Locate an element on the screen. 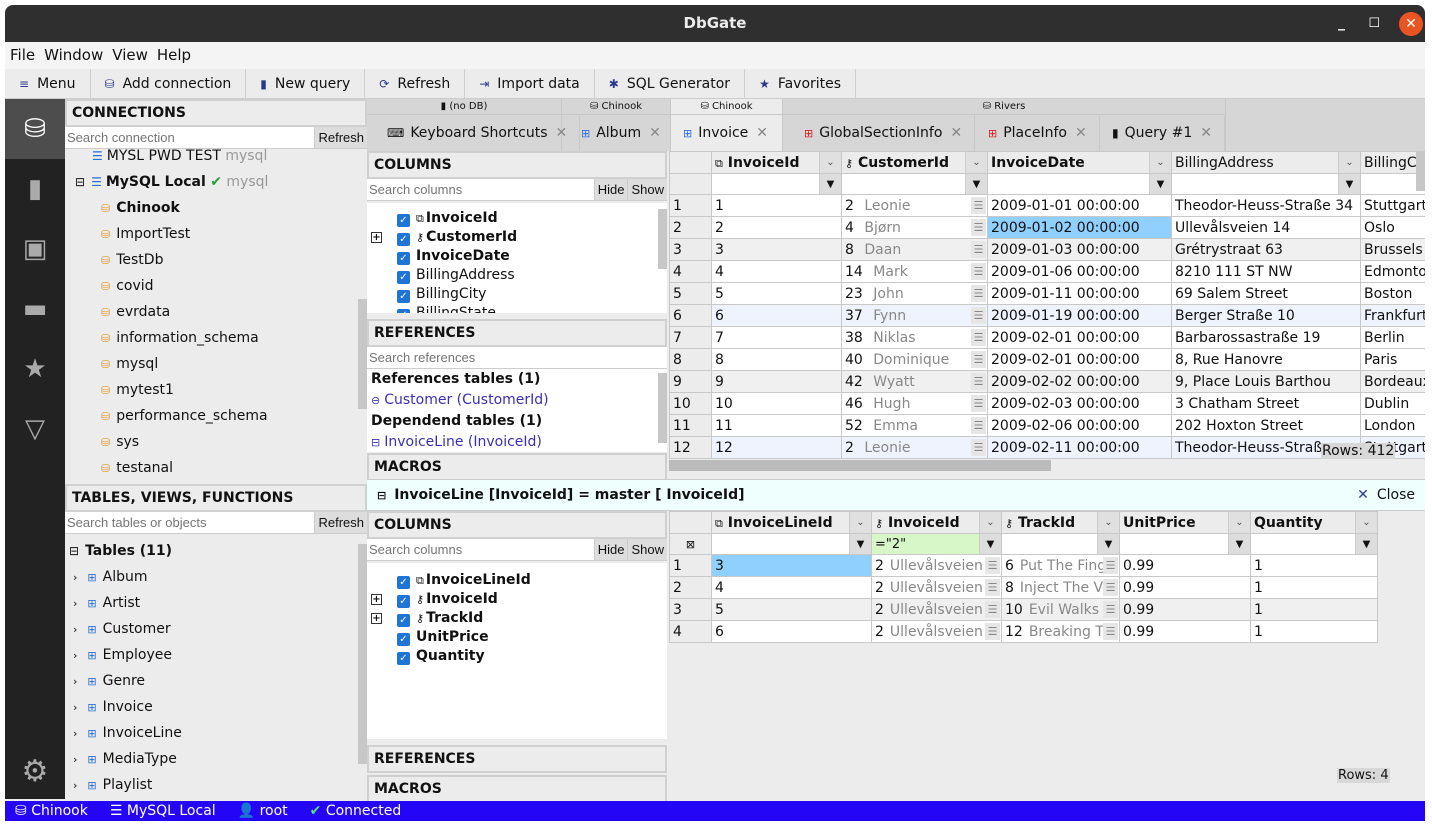 This screenshot has height=826, width=1432. close-window-button: ✕ is located at coordinates (1411, 24).